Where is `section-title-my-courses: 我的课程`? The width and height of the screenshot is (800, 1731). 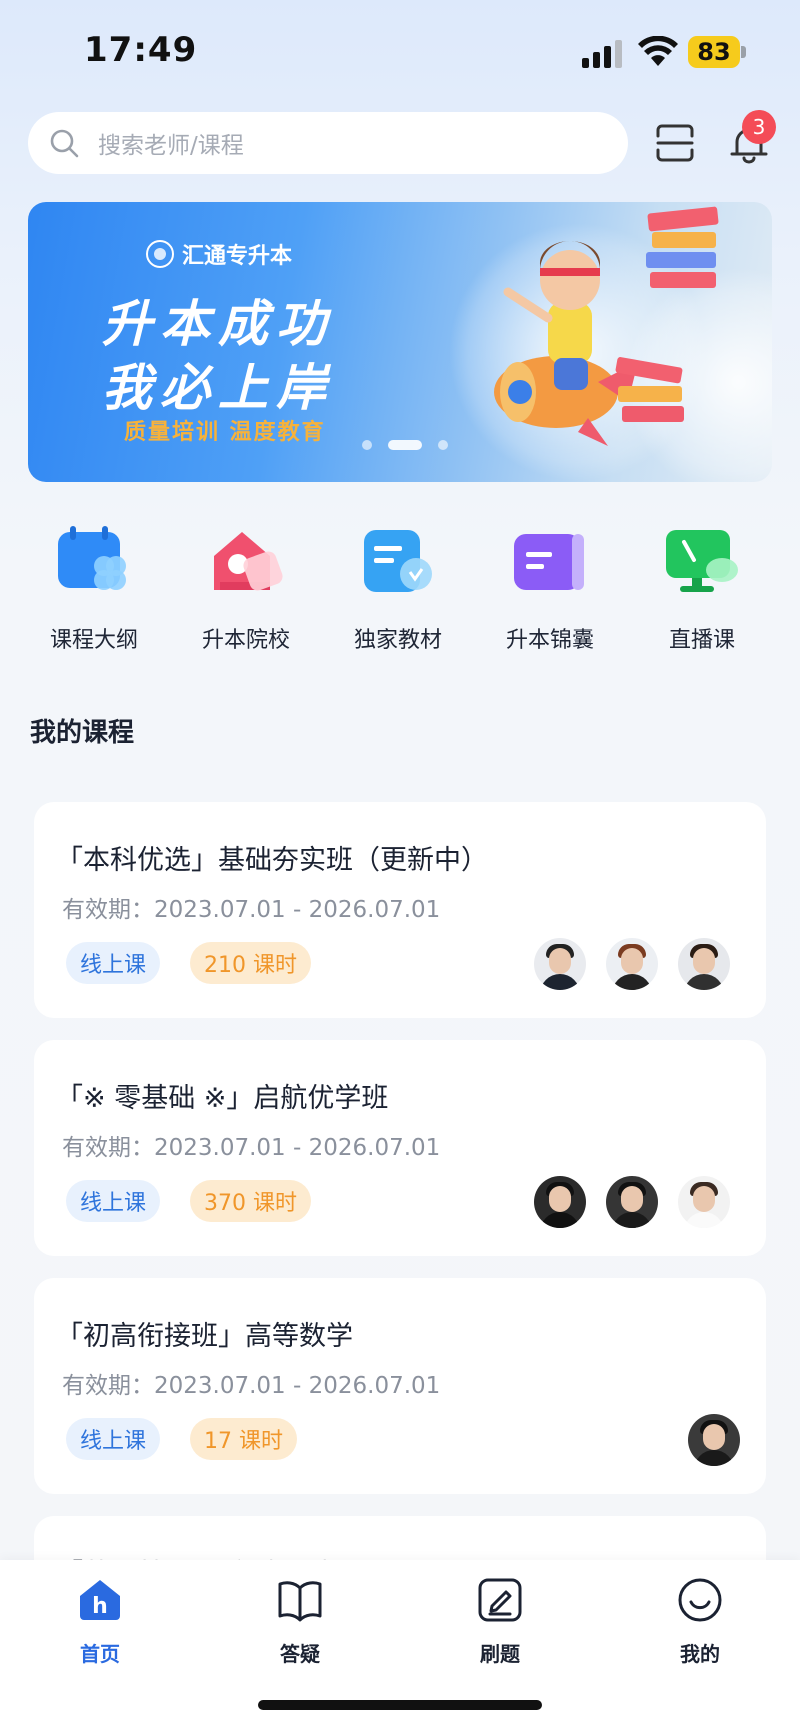 section-title-my-courses: 我的课程 is located at coordinates (82, 733).